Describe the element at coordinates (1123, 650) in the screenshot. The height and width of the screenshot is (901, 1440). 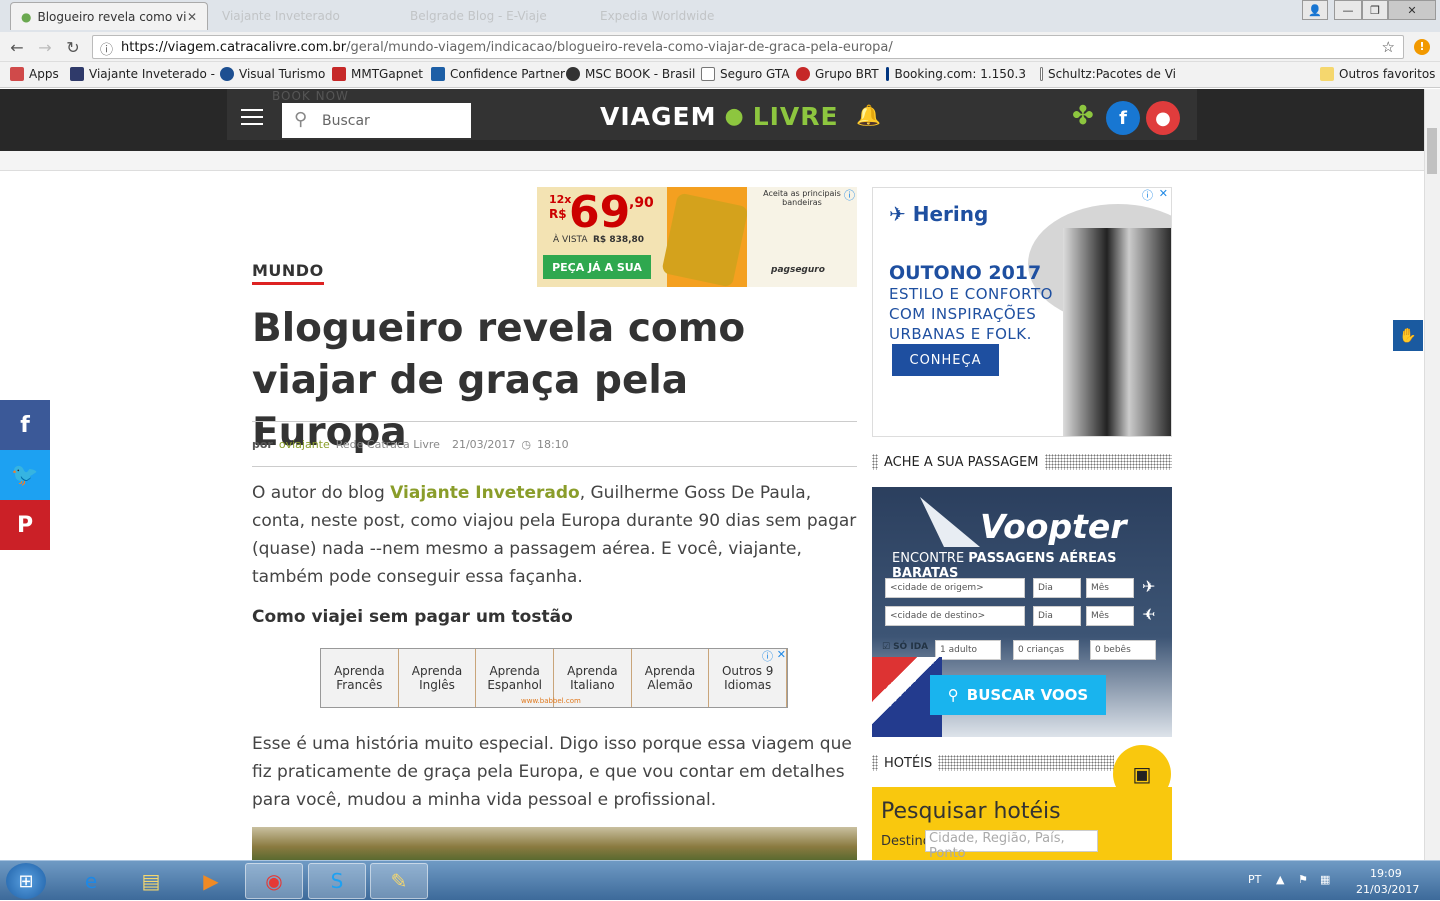
I see `babies-select: 0 bebês` at that location.